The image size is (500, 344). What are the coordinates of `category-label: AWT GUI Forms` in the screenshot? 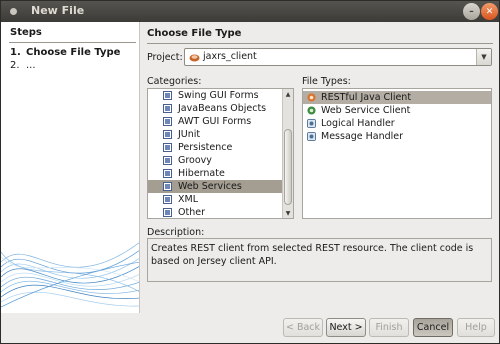 It's located at (215, 121).